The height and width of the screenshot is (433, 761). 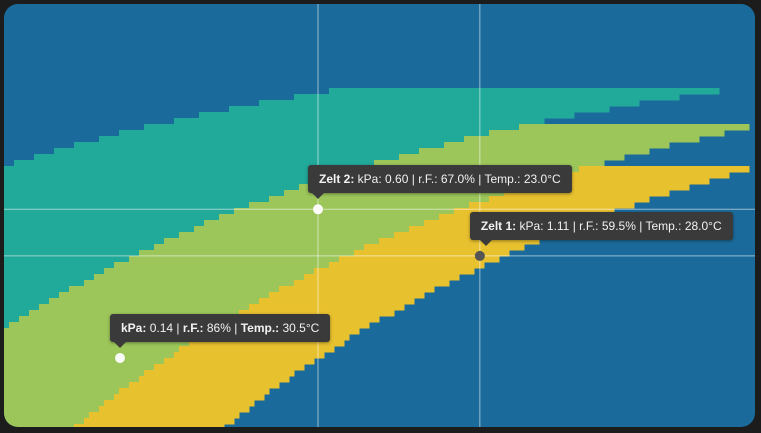 What do you see at coordinates (457, 179) in the screenshot?
I see `rh-value: 67.0%` at bounding box center [457, 179].